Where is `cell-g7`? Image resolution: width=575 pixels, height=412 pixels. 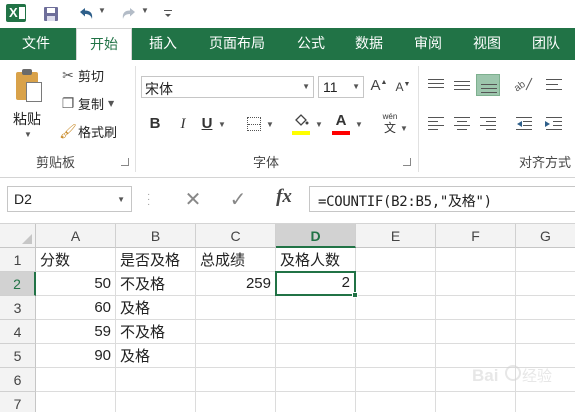 cell-g7 is located at coordinates (545, 402).